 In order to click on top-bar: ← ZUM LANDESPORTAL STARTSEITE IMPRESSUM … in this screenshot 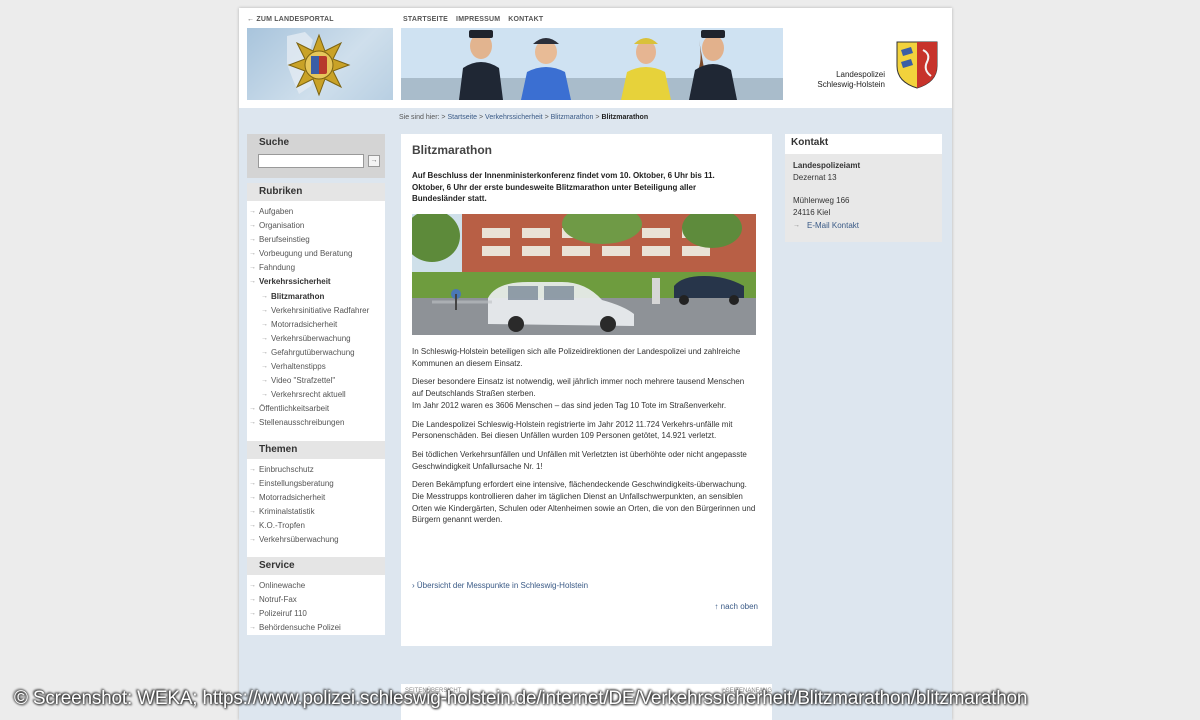, I will do `click(595, 18)`.